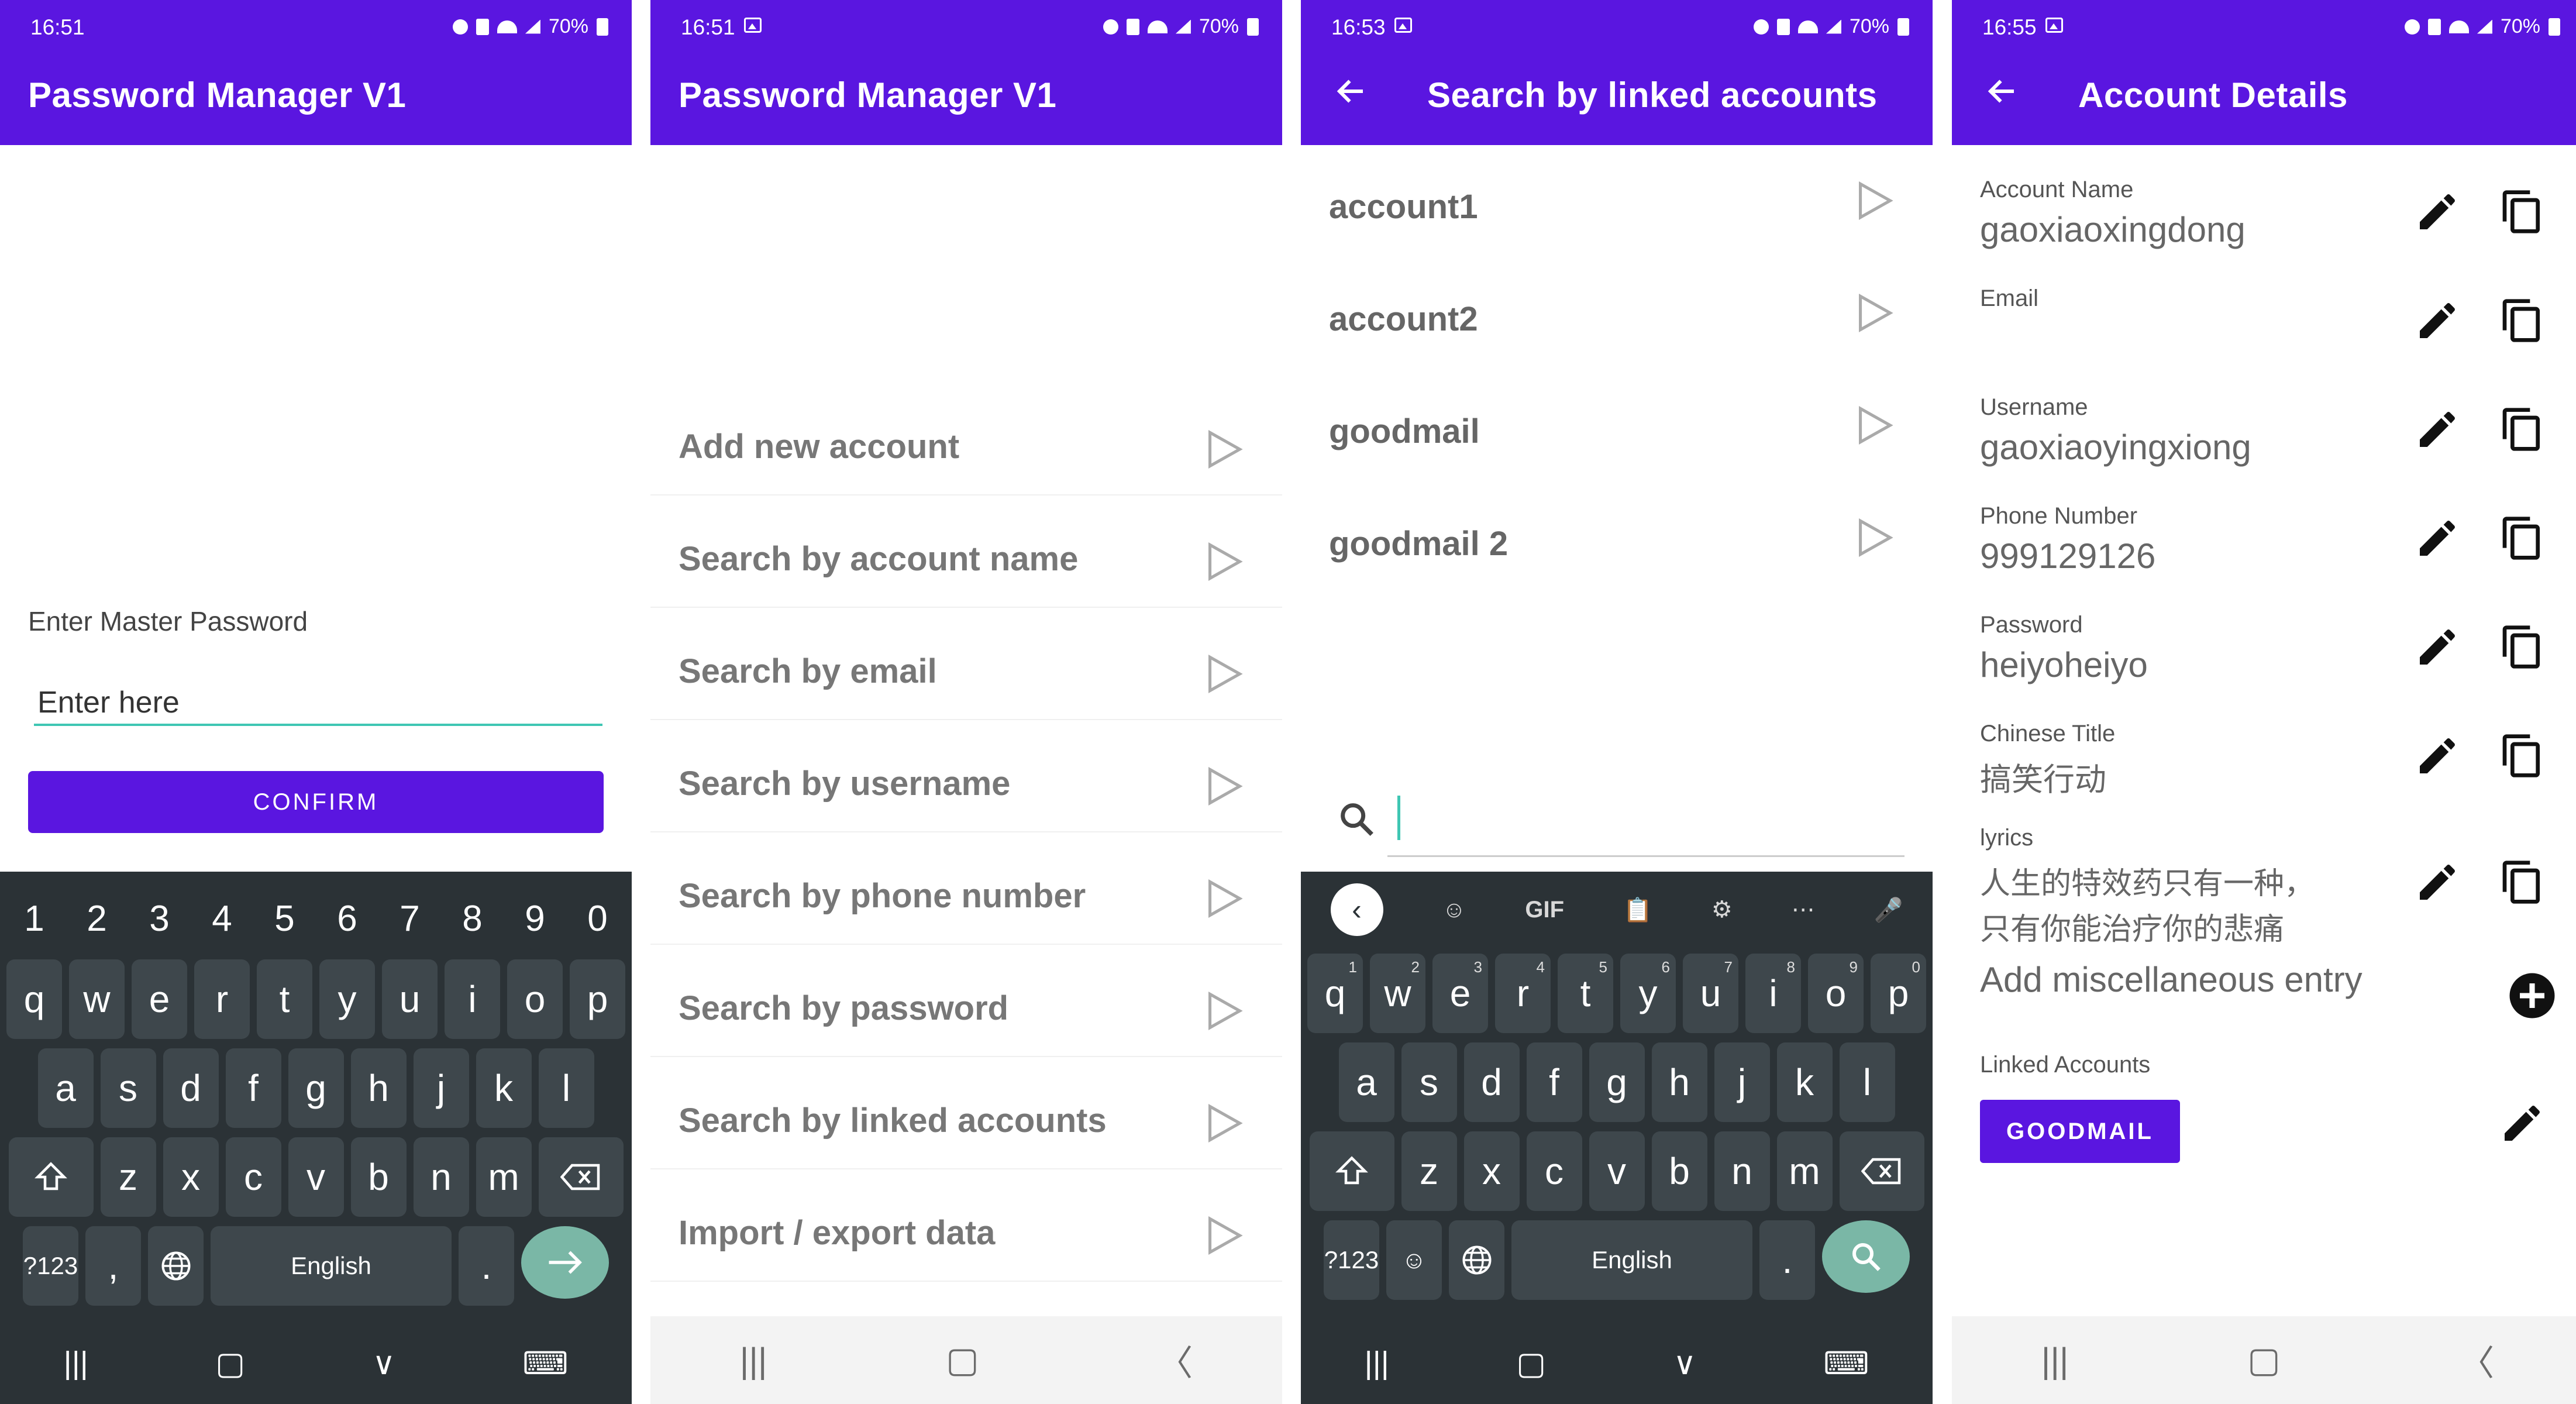 This screenshot has height=1404, width=2576. Describe the element at coordinates (1646, 823) in the screenshot. I see `linked-search-input` at that location.